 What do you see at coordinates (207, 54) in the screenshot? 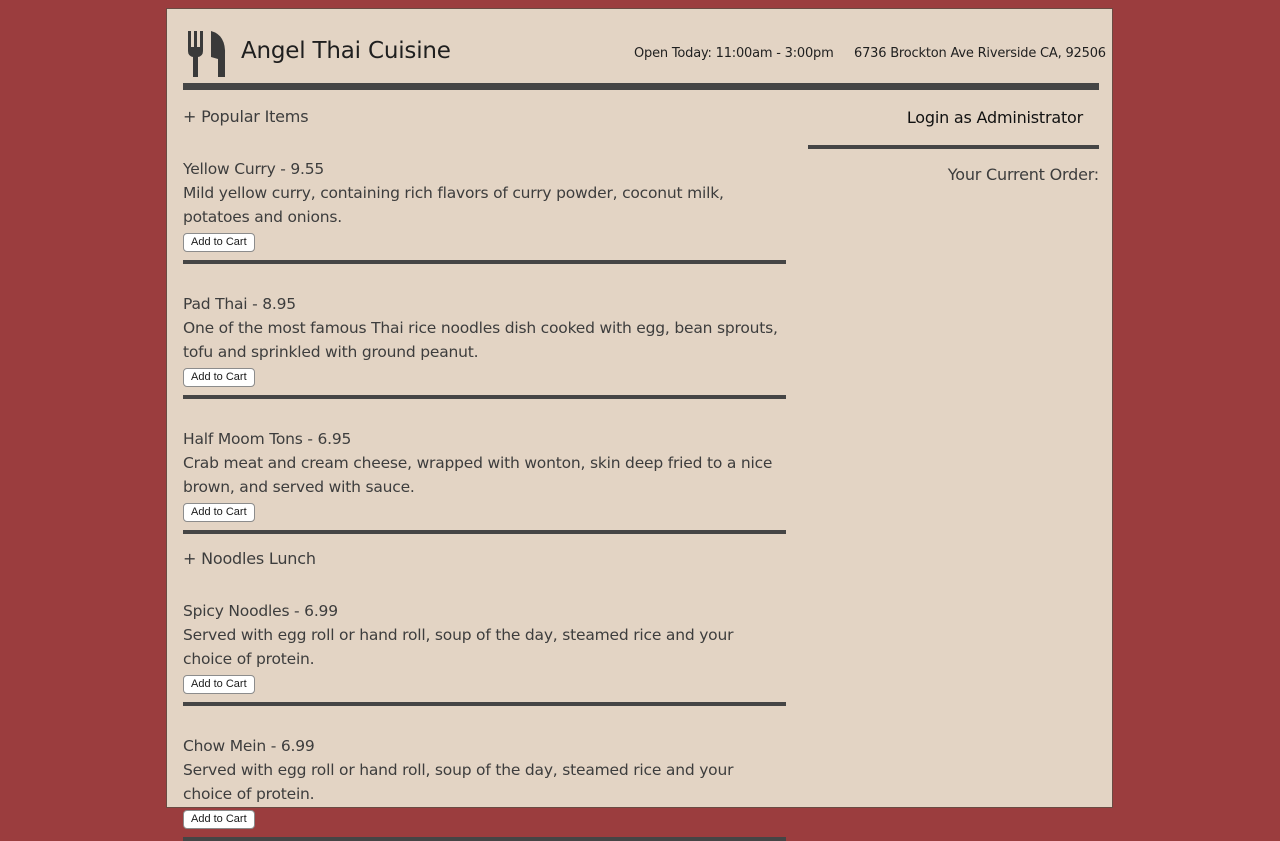
I see `fork-knife-icon` at bounding box center [207, 54].